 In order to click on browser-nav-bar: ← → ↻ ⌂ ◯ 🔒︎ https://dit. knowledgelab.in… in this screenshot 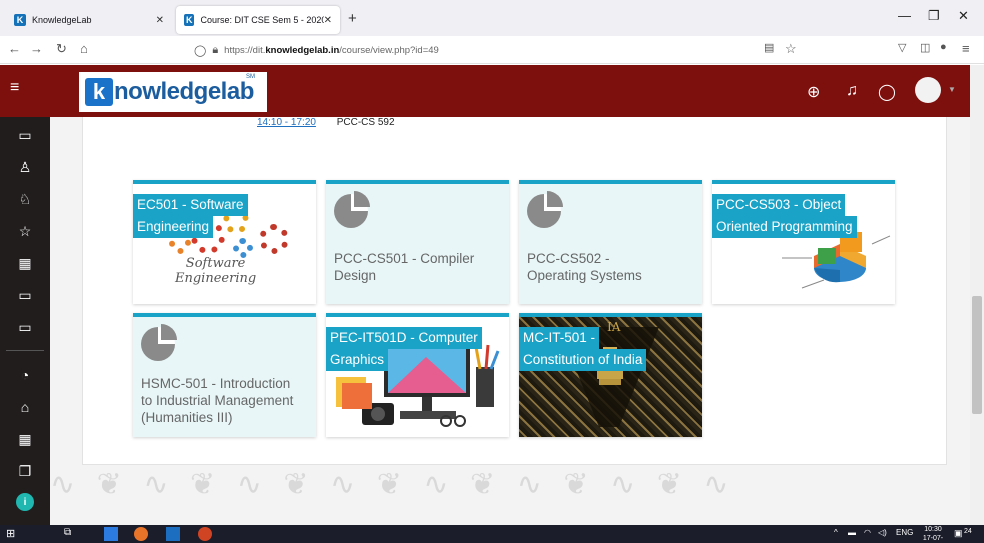, I will do `click(492, 50)`.